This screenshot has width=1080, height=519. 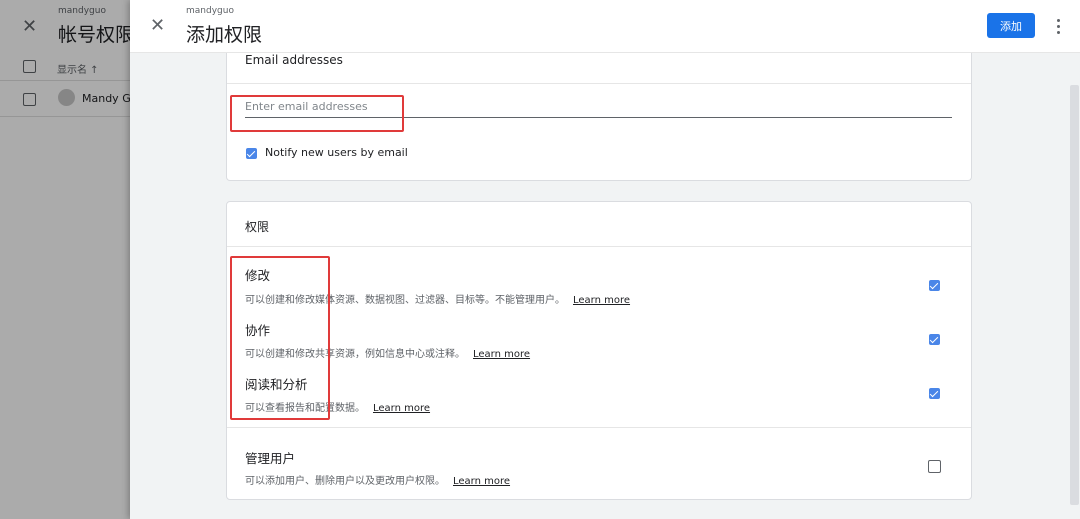 I want to click on scrollbar, so click(x=1074, y=295).